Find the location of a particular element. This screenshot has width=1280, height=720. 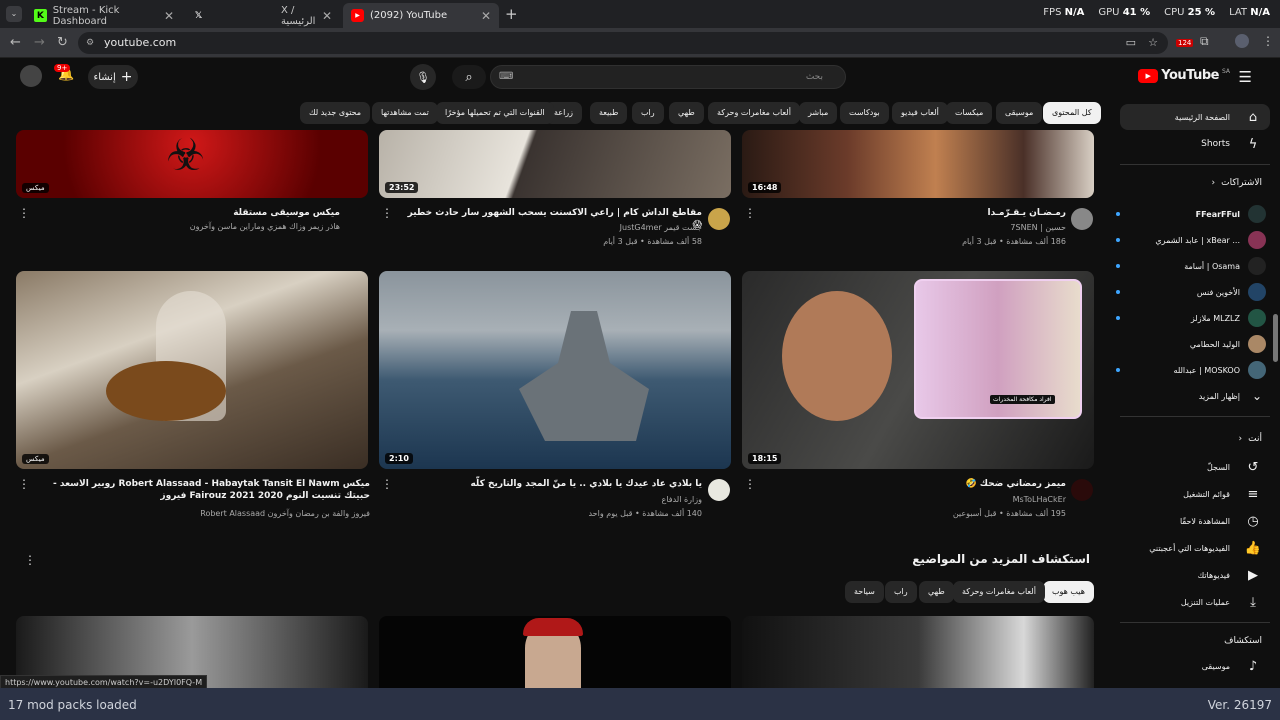

topic-chip: راب is located at coordinates (901, 592).